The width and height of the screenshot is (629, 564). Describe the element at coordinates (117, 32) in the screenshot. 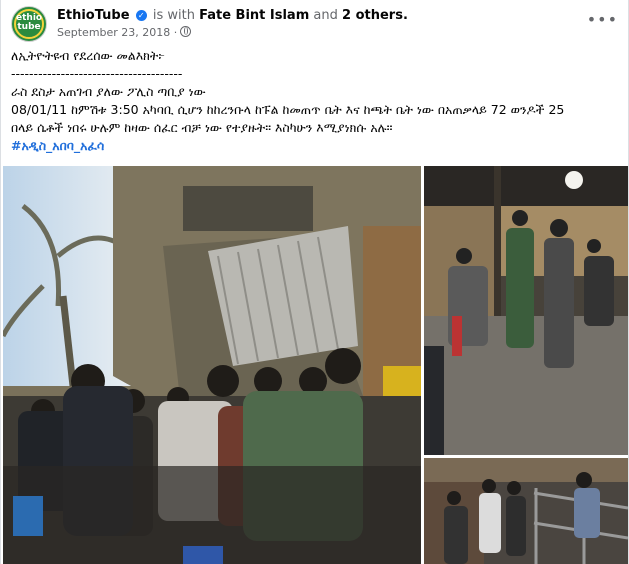

I see `post-date-link: September 23, 2018 ·` at that location.